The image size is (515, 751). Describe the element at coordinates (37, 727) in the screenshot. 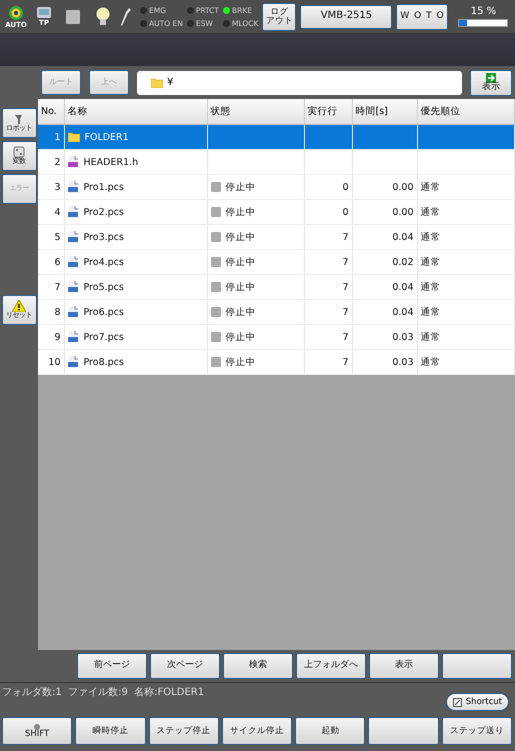

I see `indicator-icon` at that location.